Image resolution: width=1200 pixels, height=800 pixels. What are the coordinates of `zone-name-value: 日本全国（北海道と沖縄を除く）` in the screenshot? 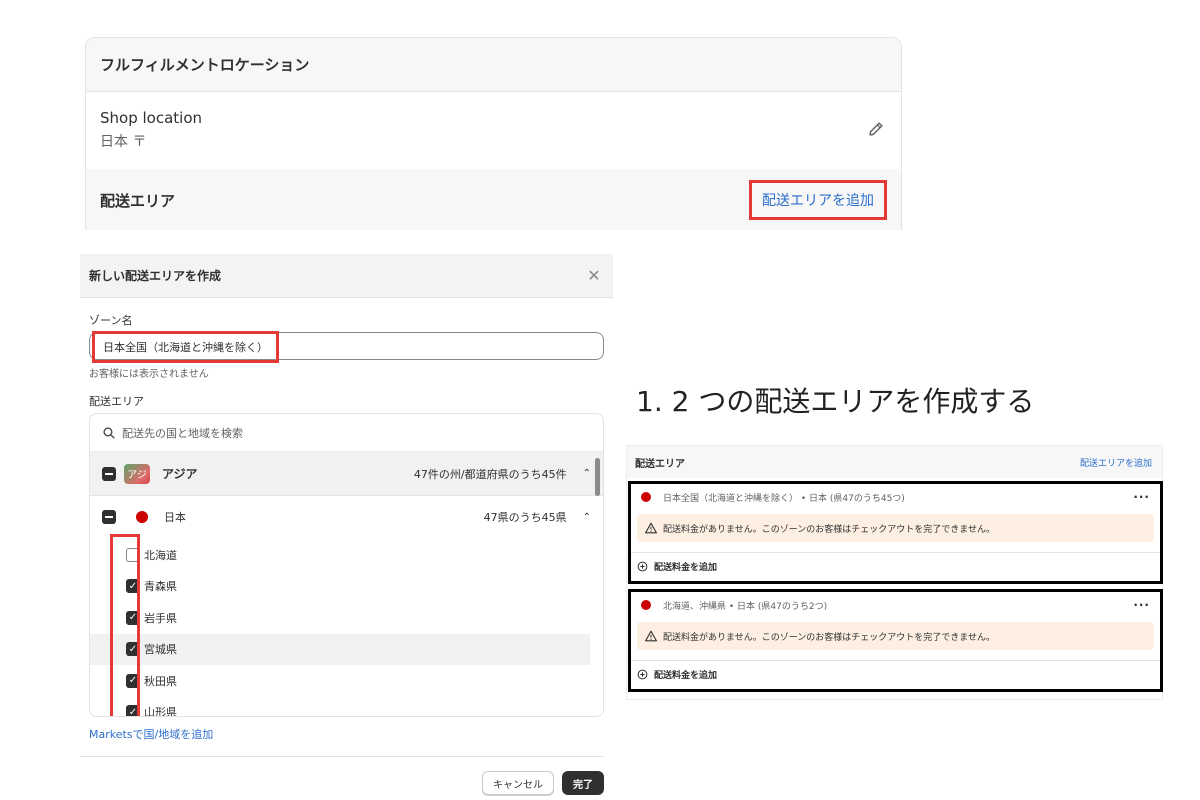 It's located at (185, 347).